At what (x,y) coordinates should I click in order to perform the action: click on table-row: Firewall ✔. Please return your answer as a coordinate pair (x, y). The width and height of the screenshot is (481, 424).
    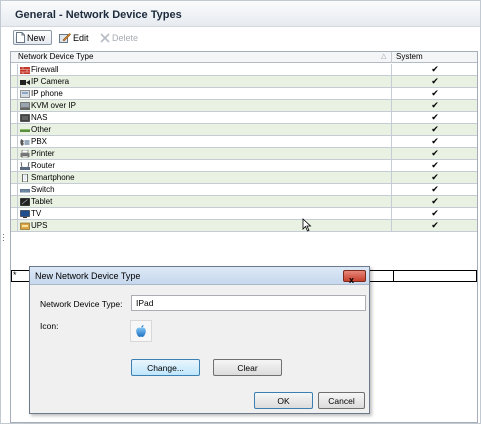
    Looking at the image, I should click on (244, 70).